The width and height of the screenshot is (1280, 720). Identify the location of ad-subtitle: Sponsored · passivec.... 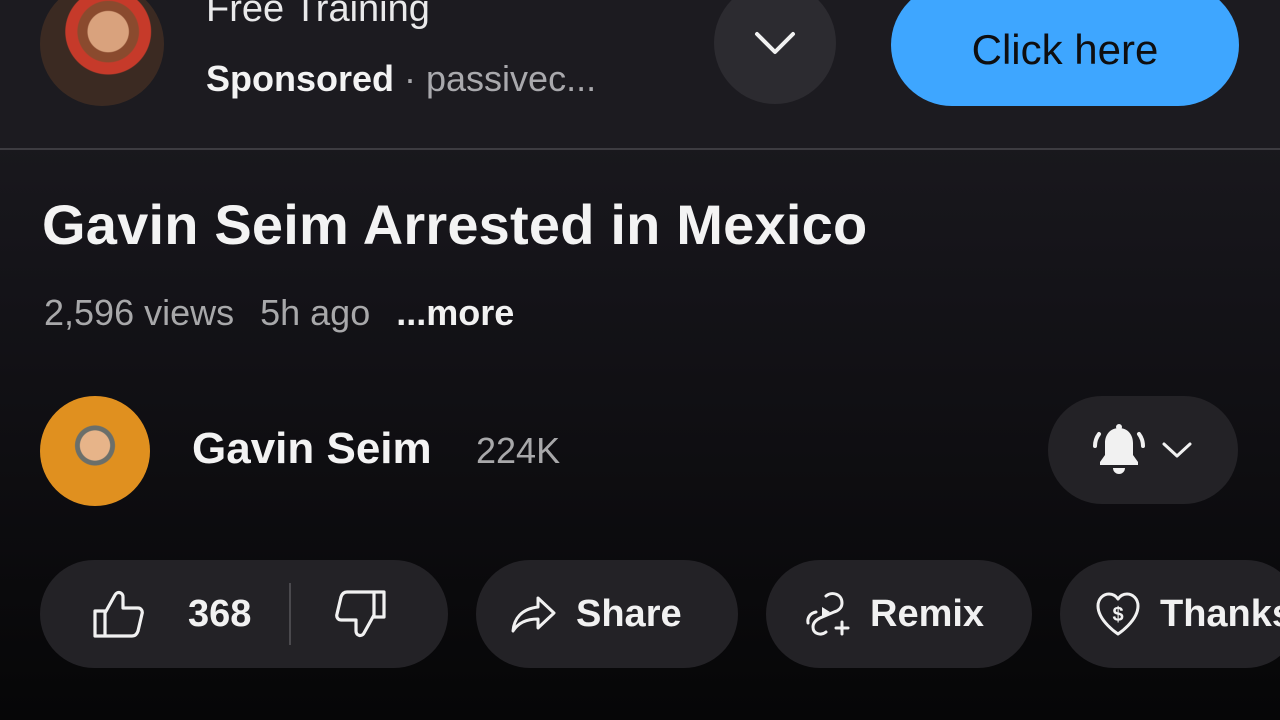
(401, 79).